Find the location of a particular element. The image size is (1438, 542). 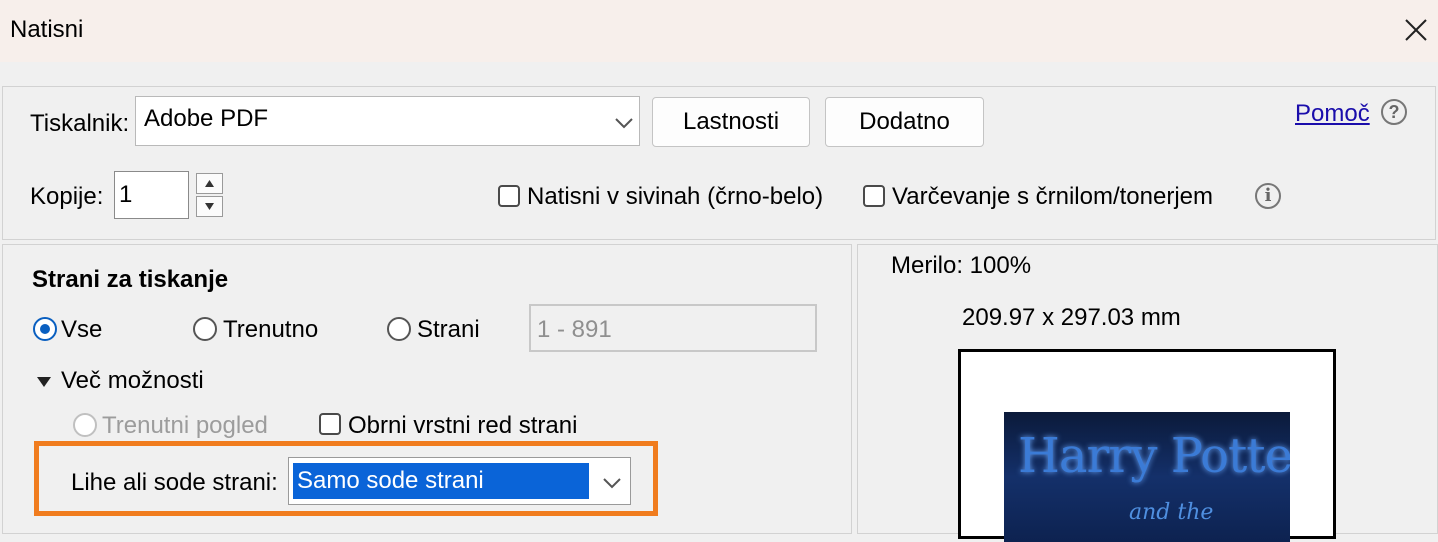

pages-section-title: Strani za tiskanje is located at coordinates (130, 279).